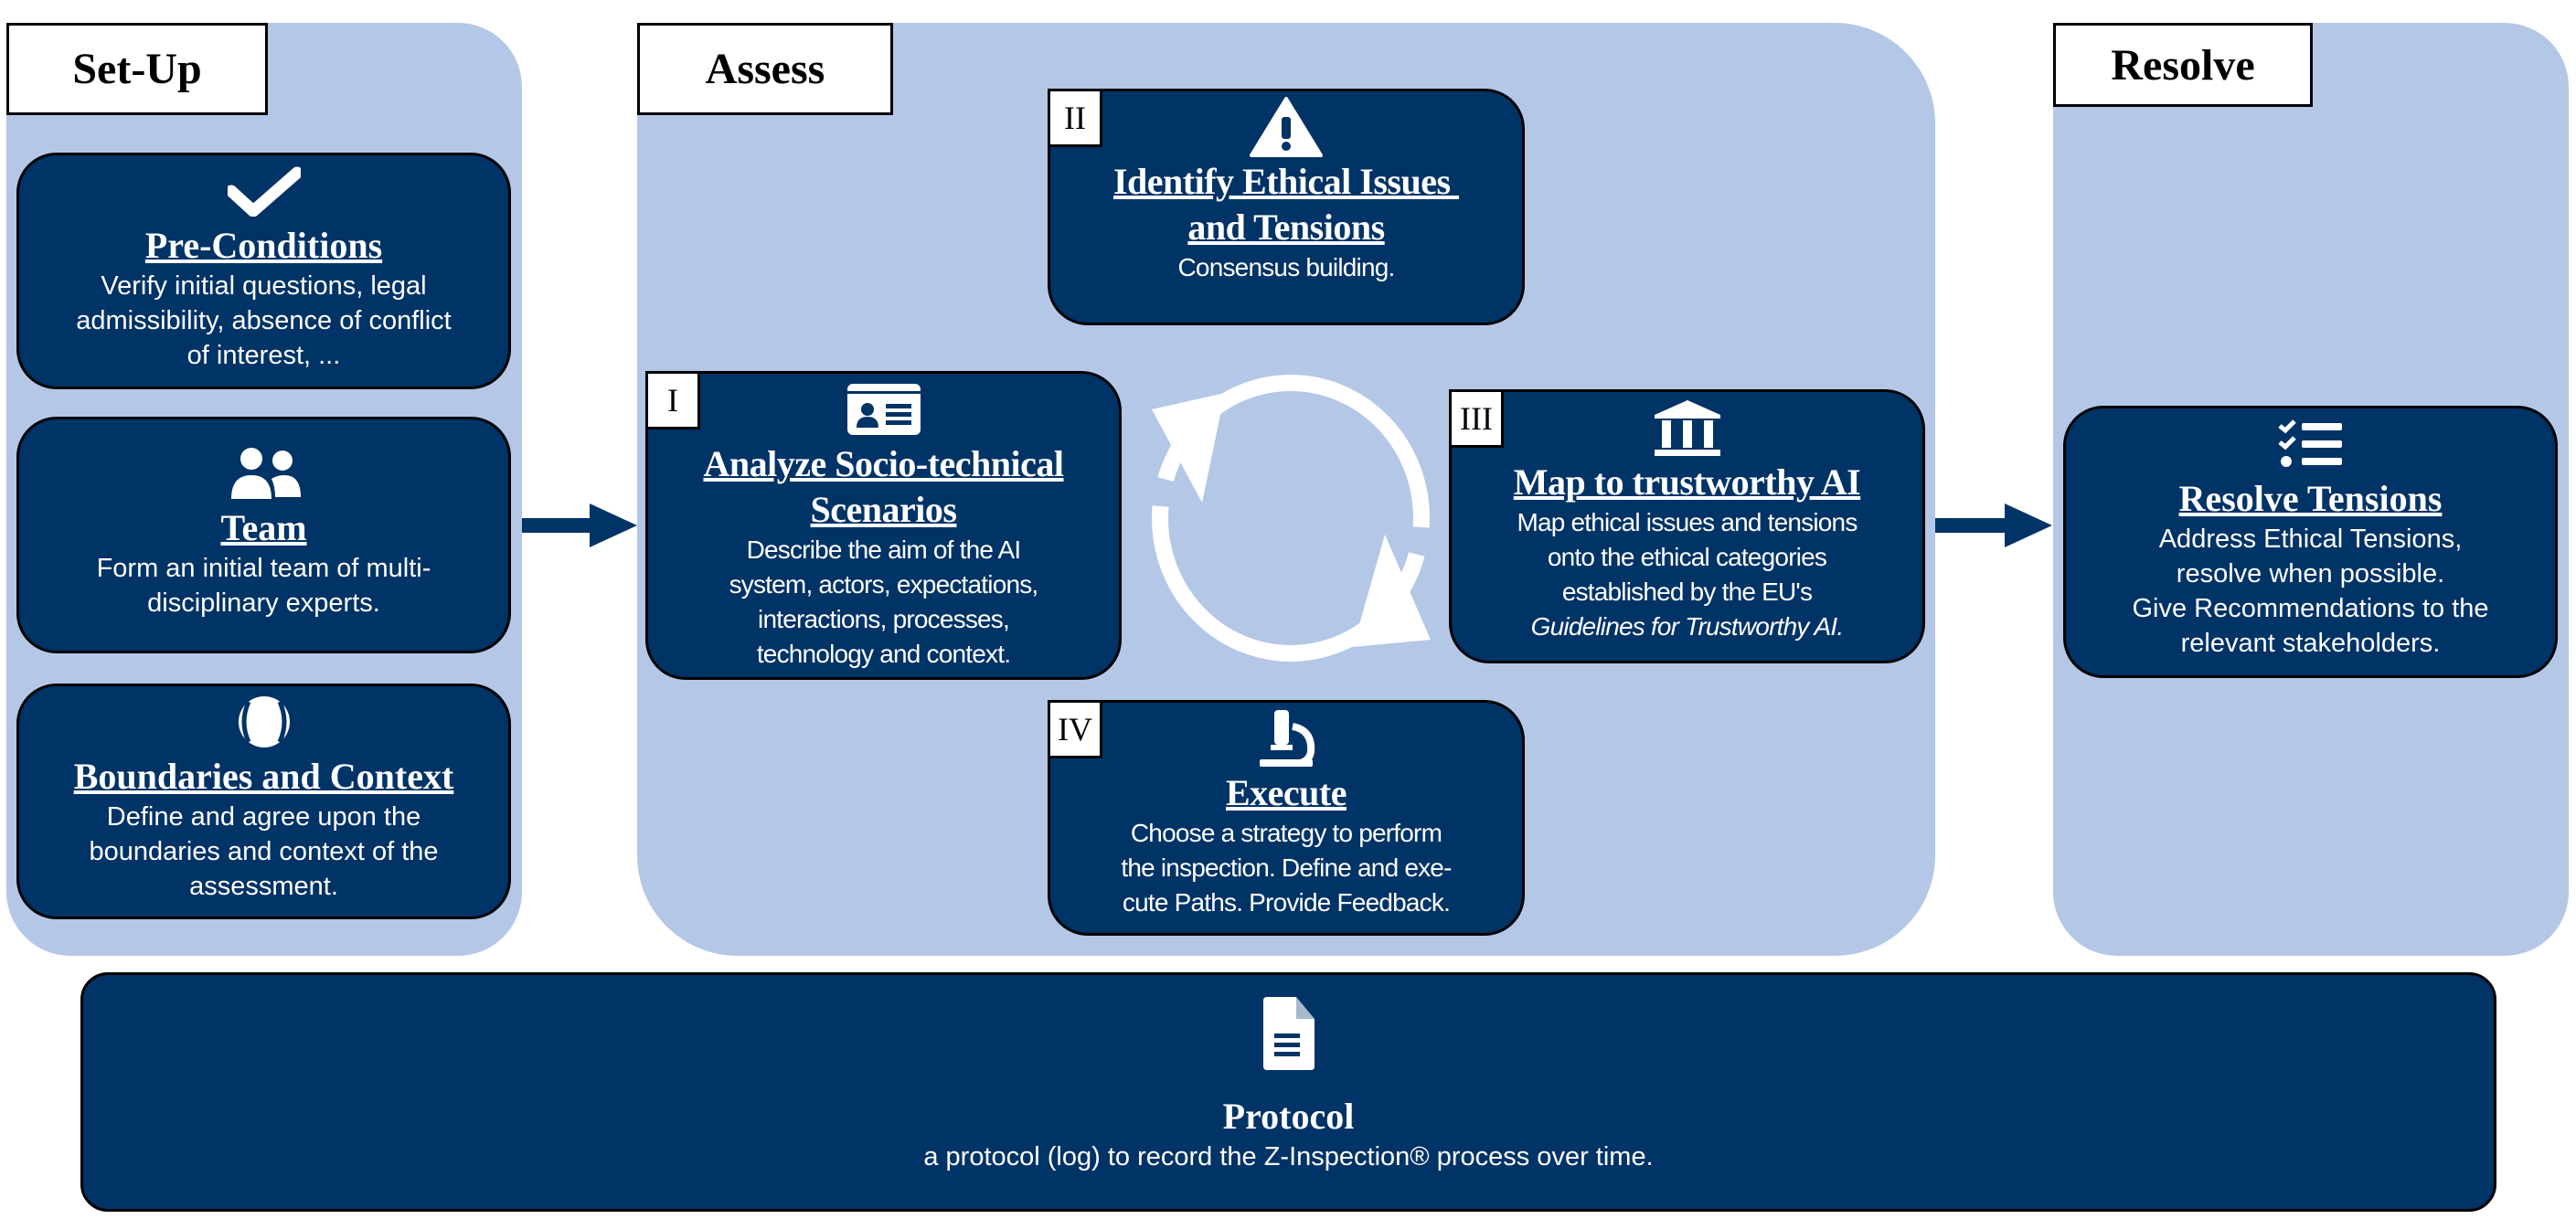 The width and height of the screenshot is (2576, 1219). I want to click on microscope-icon, so click(1286, 738).